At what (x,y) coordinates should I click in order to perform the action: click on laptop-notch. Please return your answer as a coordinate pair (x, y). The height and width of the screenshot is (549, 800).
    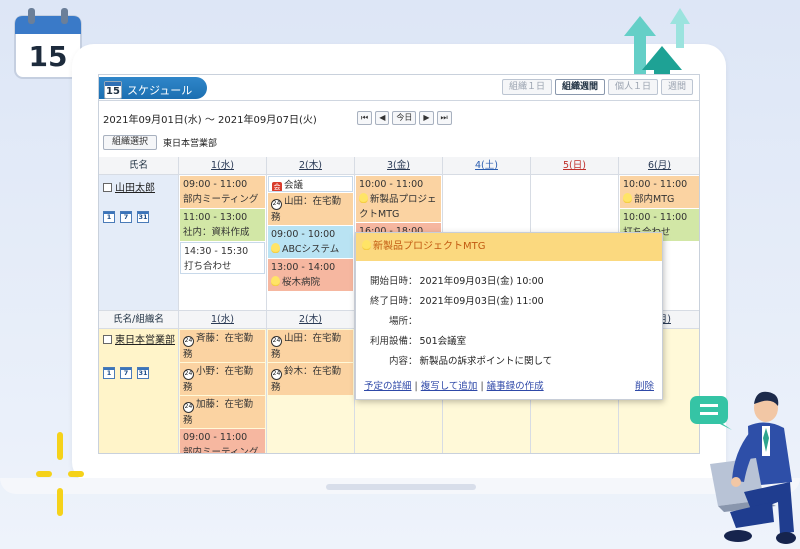
    Looking at the image, I should click on (401, 487).